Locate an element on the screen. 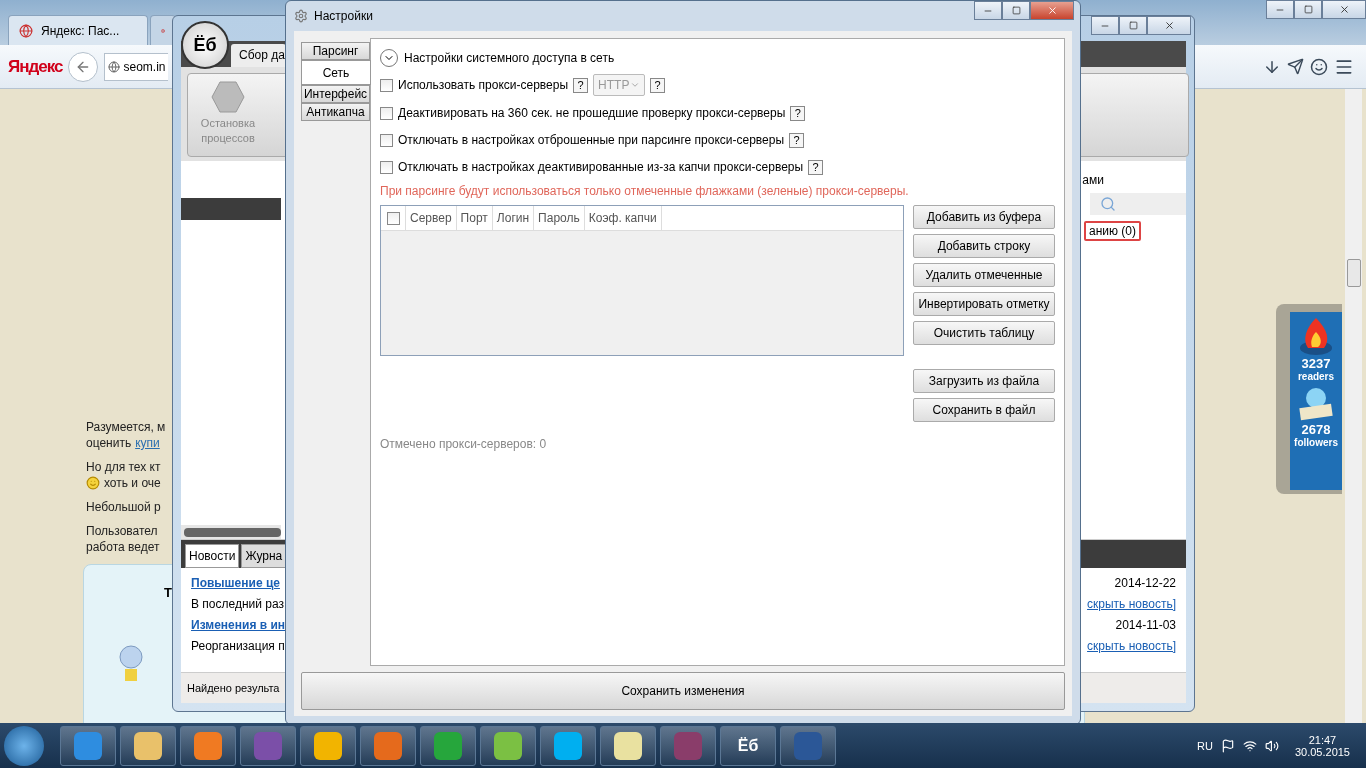 The height and width of the screenshot is (768, 1366). flag-icon is located at coordinates (1227, 745).